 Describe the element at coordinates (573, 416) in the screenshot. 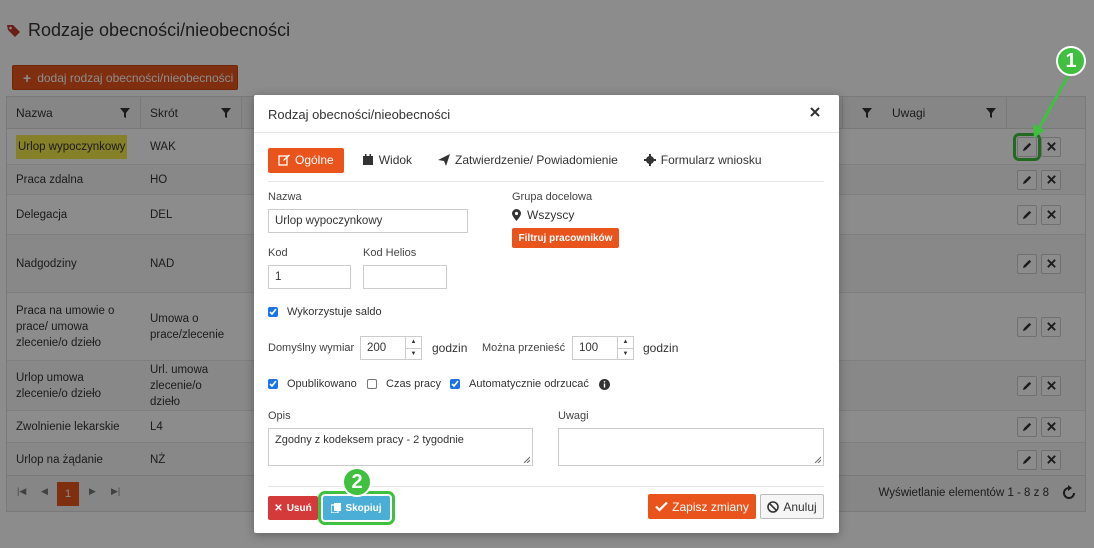

I see `notes-label: Uwagi` at that location.